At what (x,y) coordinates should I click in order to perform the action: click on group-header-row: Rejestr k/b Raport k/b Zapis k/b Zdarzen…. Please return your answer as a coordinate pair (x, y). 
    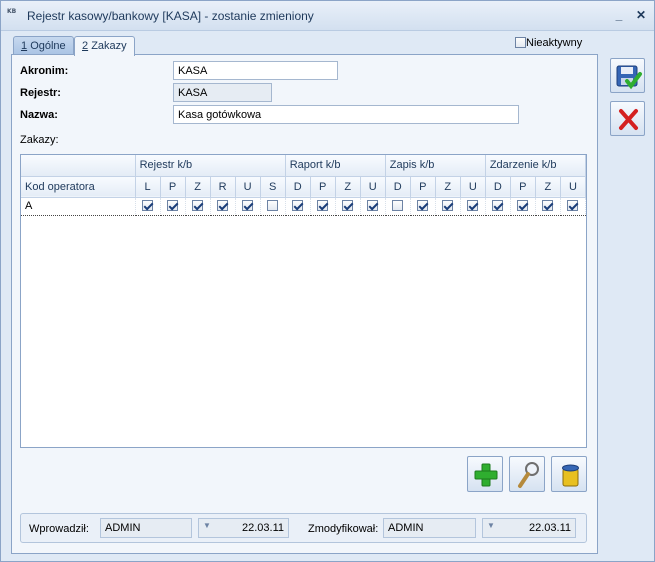
    Looking at the image, I should click on (304, 166).